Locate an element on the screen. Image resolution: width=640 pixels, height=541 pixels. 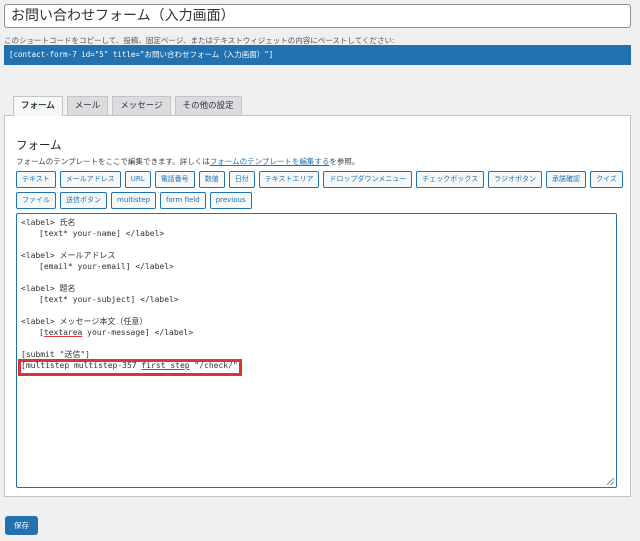
resize-handle is located at coordinates (610, 481).